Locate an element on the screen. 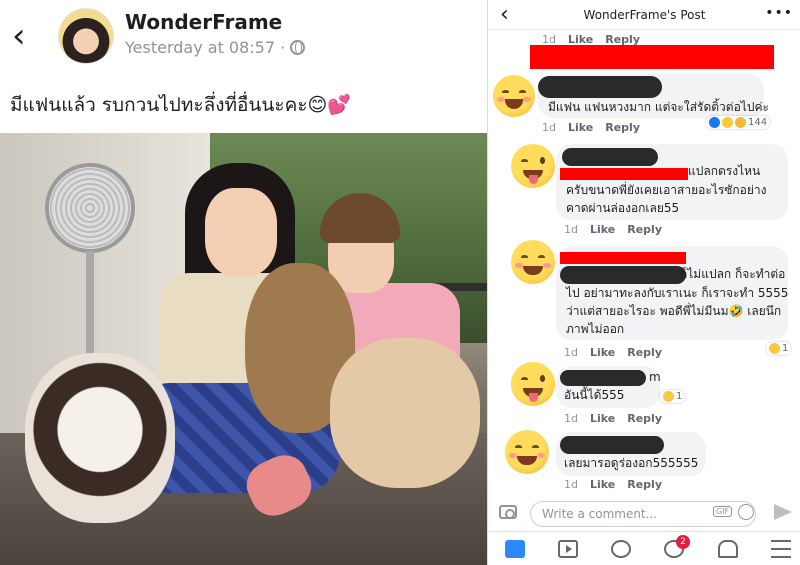  profile-icon is located at coordinates (621, 549).